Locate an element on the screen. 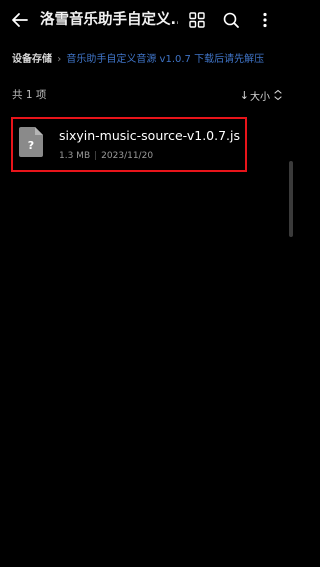 This screenshot has width=320, height=567. file-meta: 1.3 MB | 2023/11/20 is located at coordinates (106, 156).